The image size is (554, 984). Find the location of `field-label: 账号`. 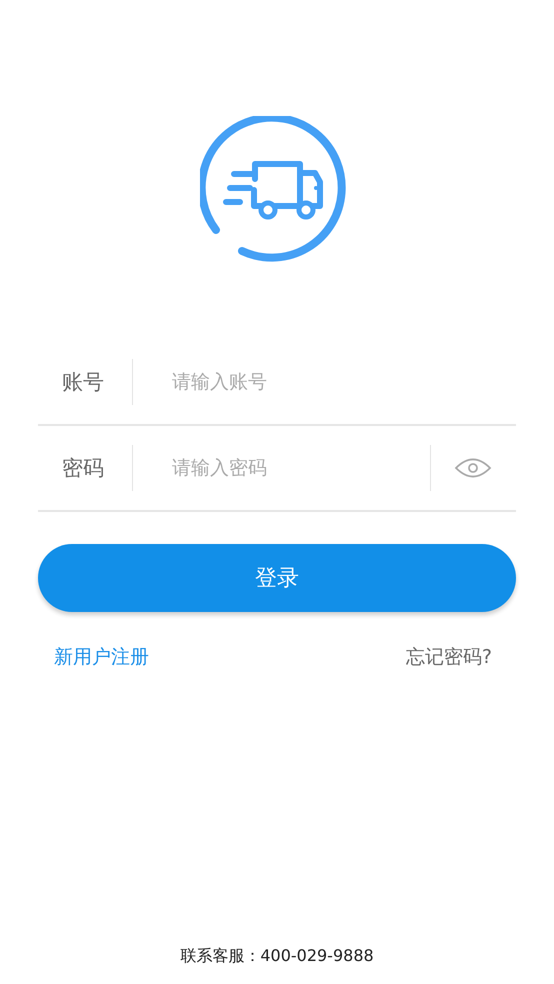

field-label: 账号 is located at coordinates (83, 382).